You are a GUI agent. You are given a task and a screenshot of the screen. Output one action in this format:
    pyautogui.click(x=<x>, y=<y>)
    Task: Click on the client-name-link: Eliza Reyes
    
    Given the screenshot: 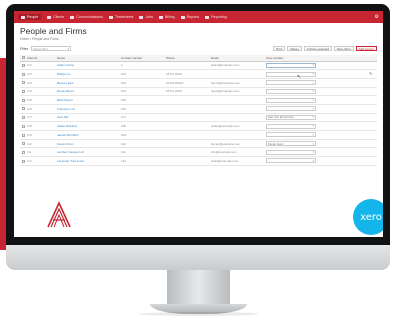 What is the action you would take?
    pyautogui.click(x=87, y=100)
    